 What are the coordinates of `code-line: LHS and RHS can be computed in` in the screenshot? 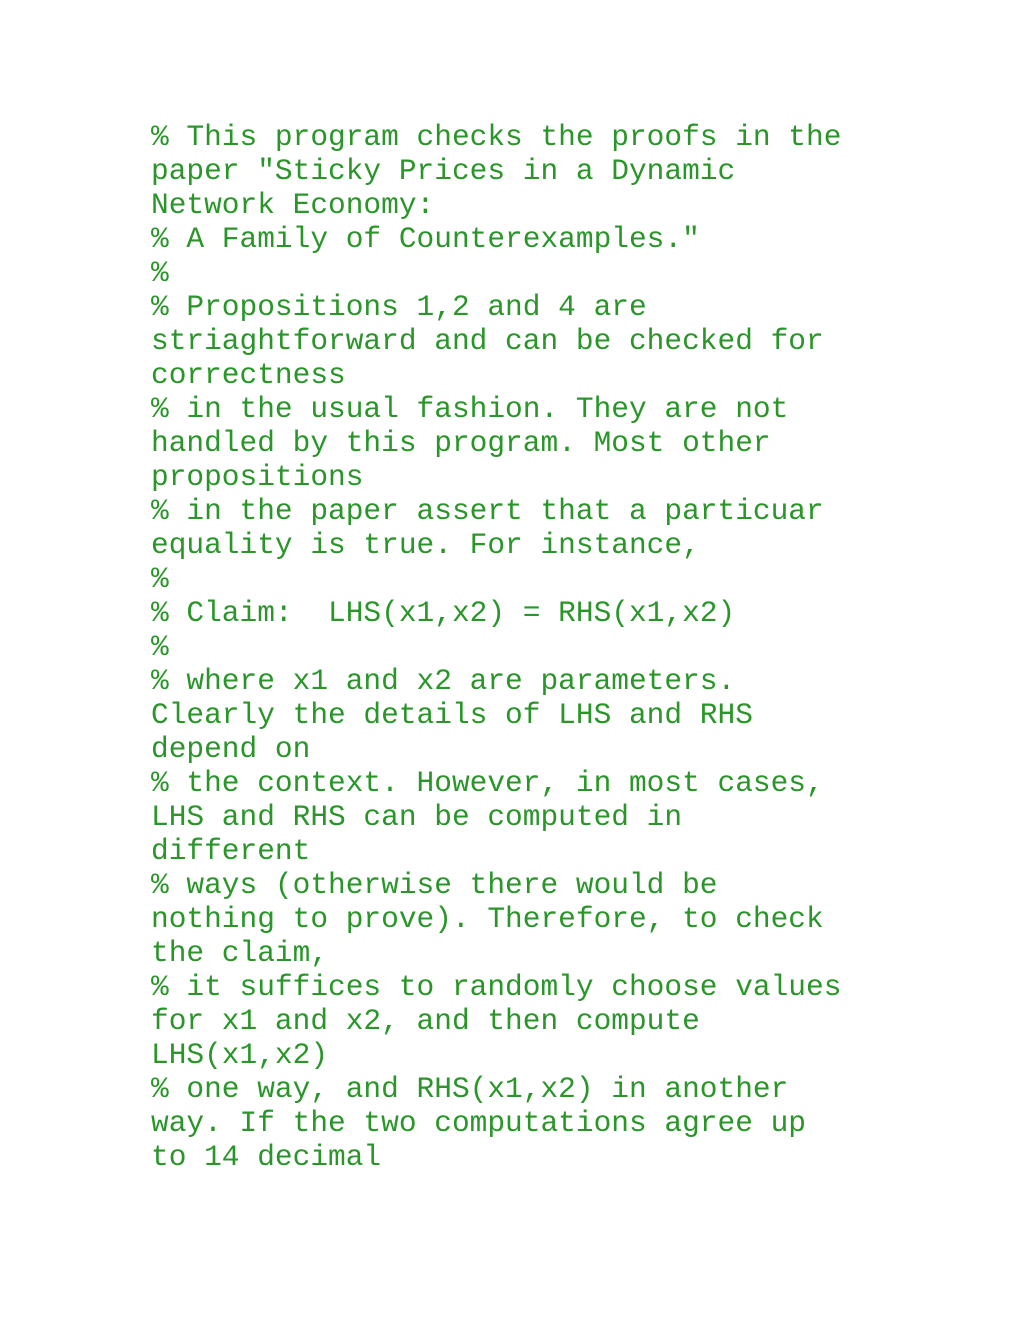 It's located at (417, 817).